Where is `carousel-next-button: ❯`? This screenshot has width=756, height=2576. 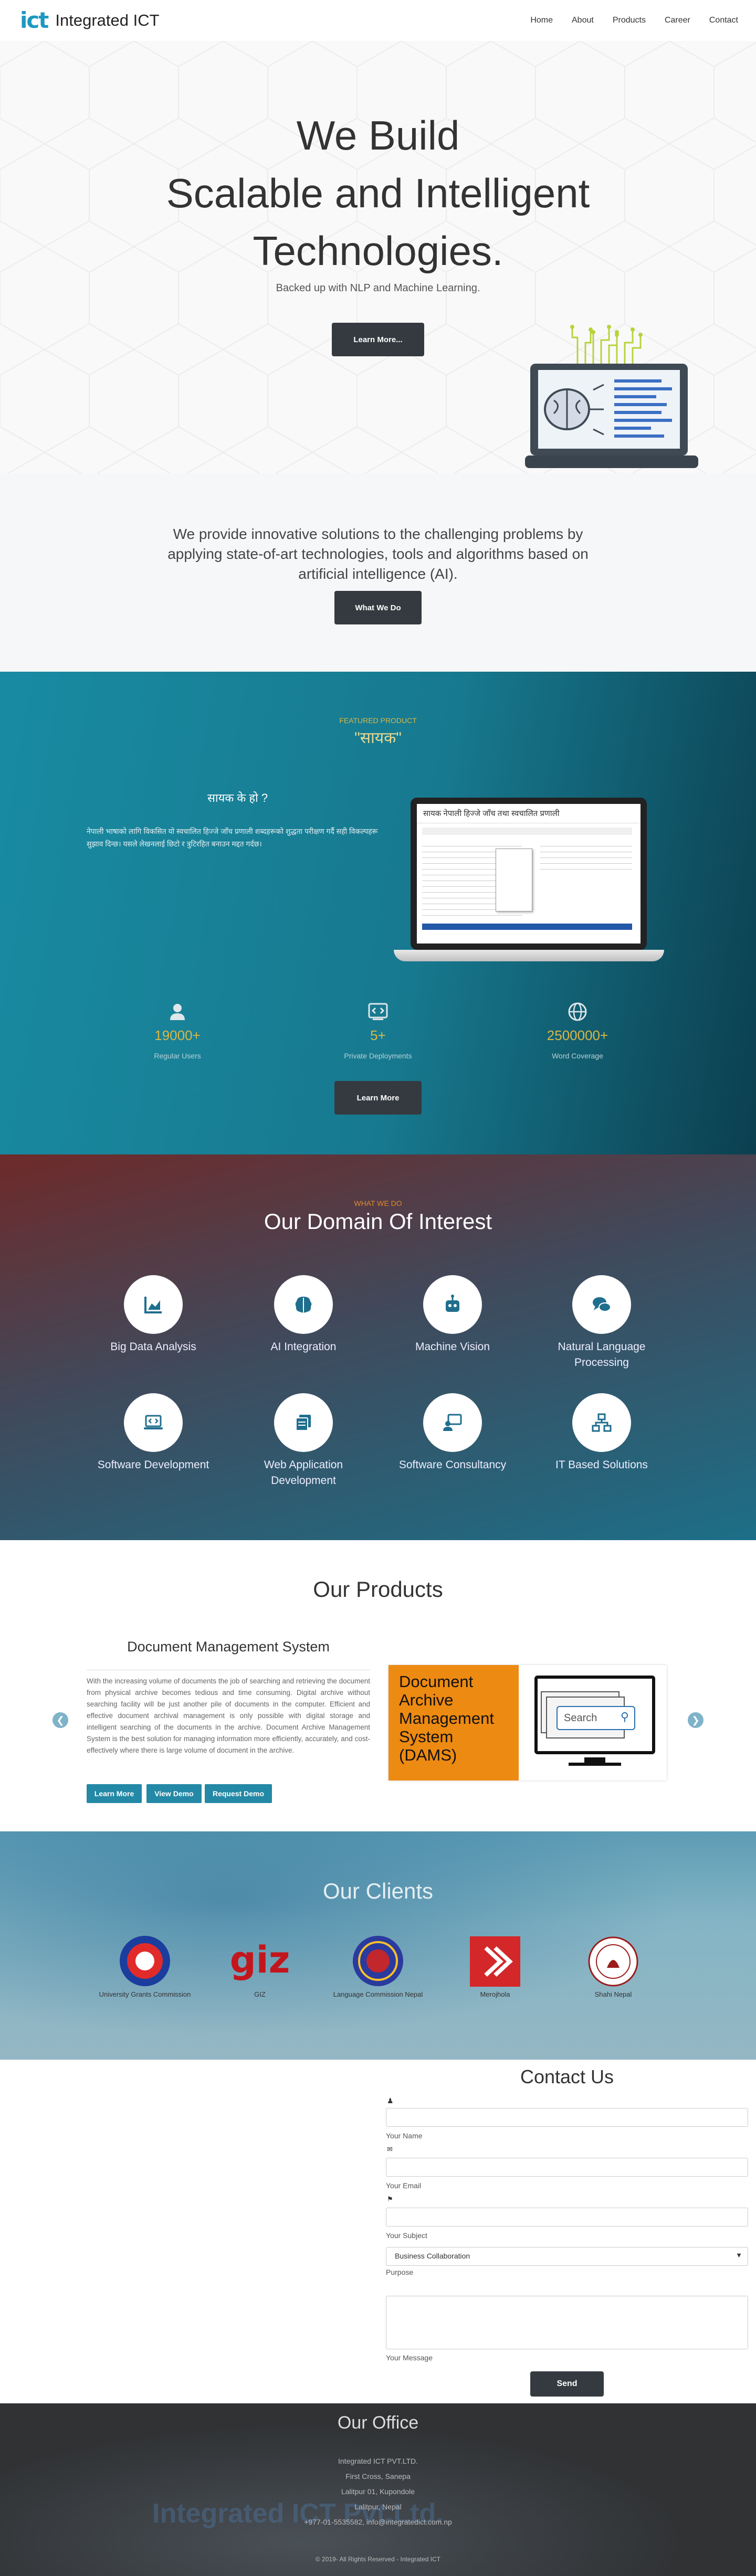
carousel-next-button: ❯ is located at coordinates (696, 1720).